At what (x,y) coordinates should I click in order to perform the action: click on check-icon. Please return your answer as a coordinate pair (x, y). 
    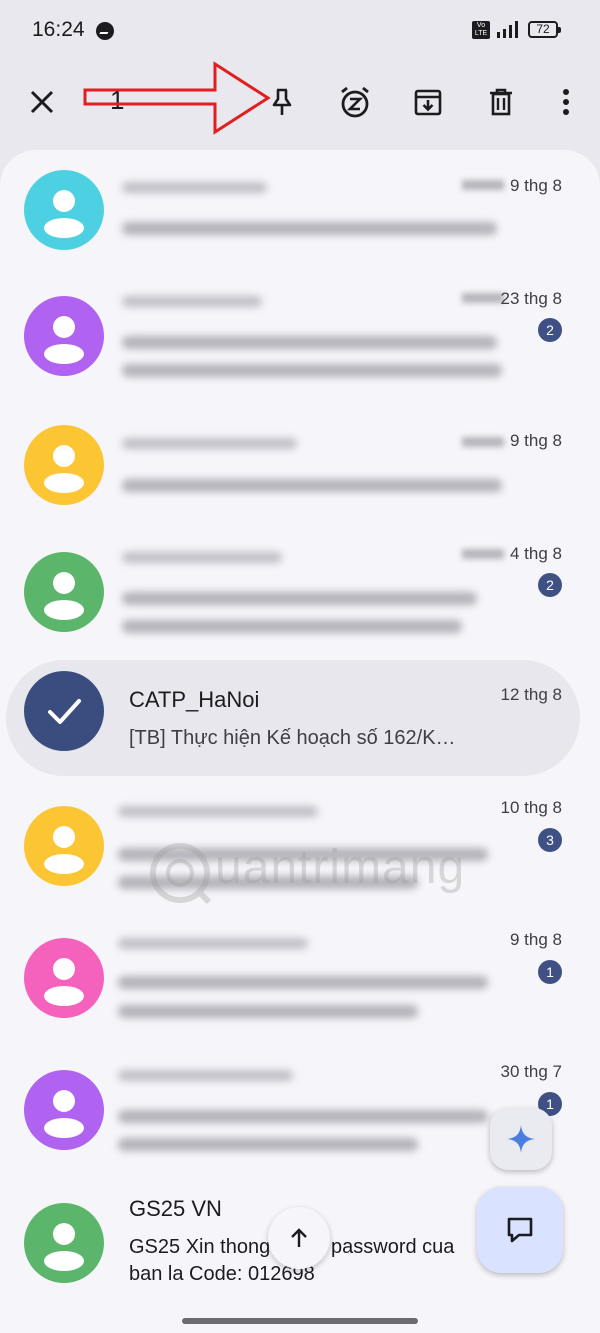
    Looking at the image, I should click on (64, 711).